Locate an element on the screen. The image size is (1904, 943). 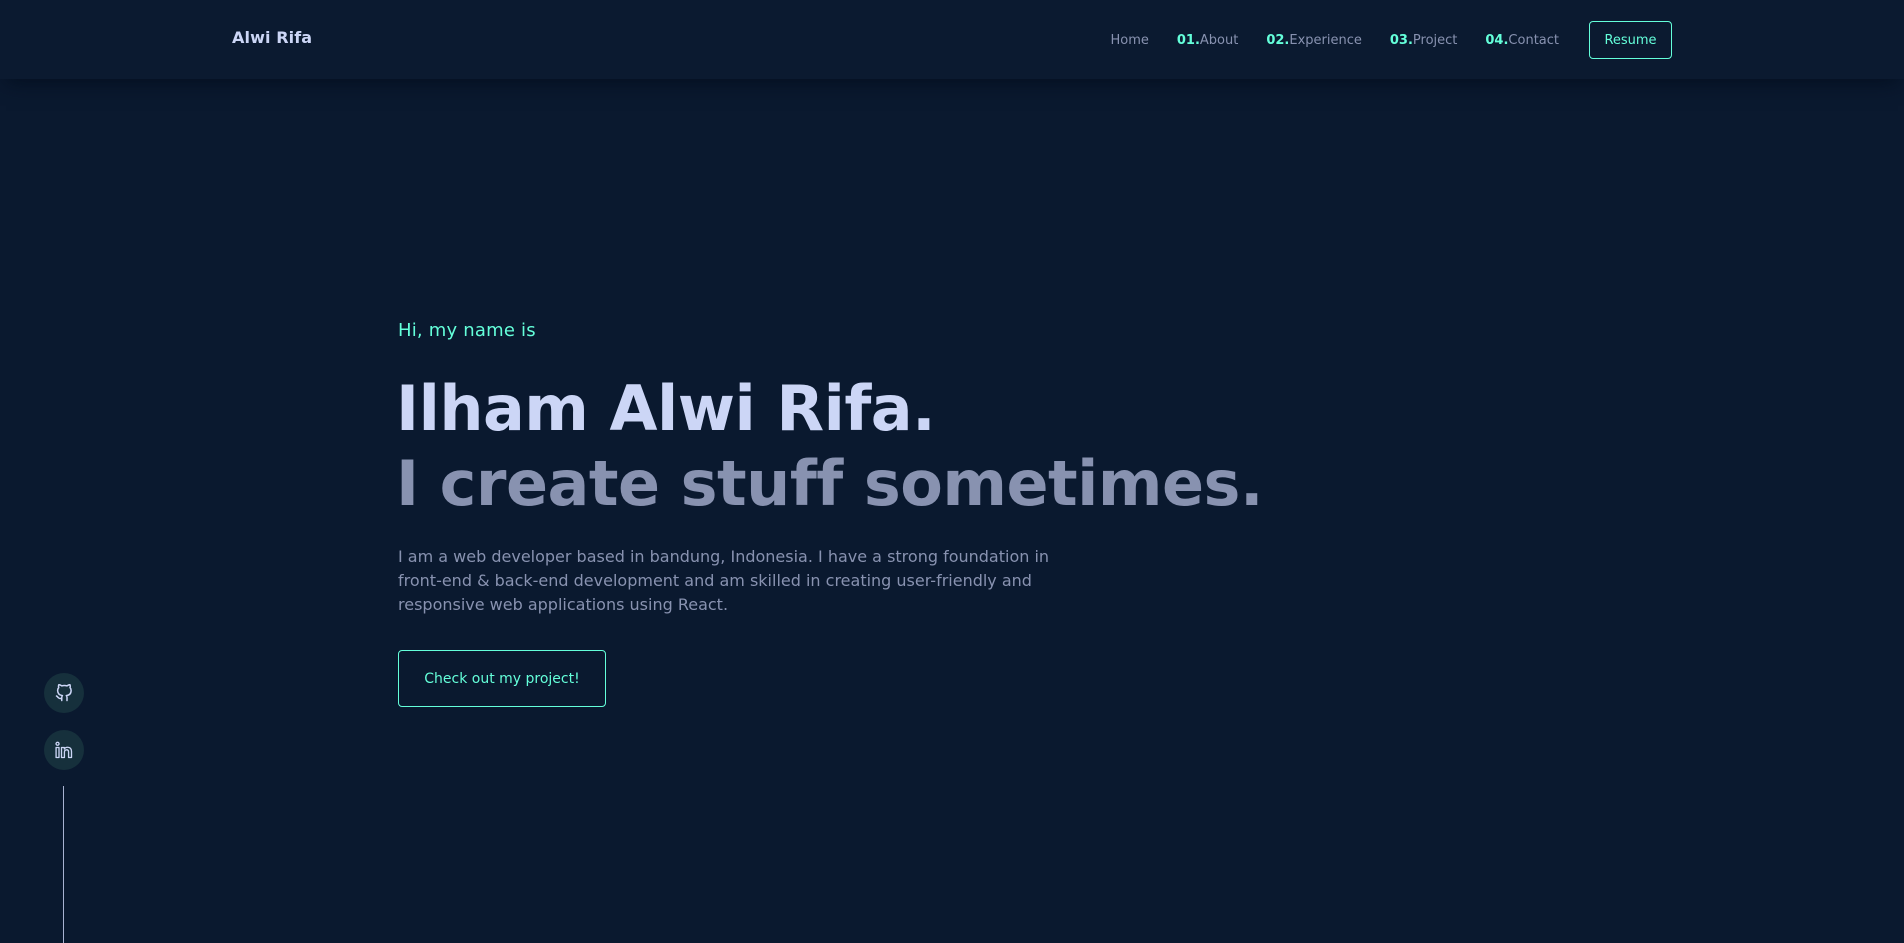
nav-link-number: 03. is located at coordinates (1401, 40).